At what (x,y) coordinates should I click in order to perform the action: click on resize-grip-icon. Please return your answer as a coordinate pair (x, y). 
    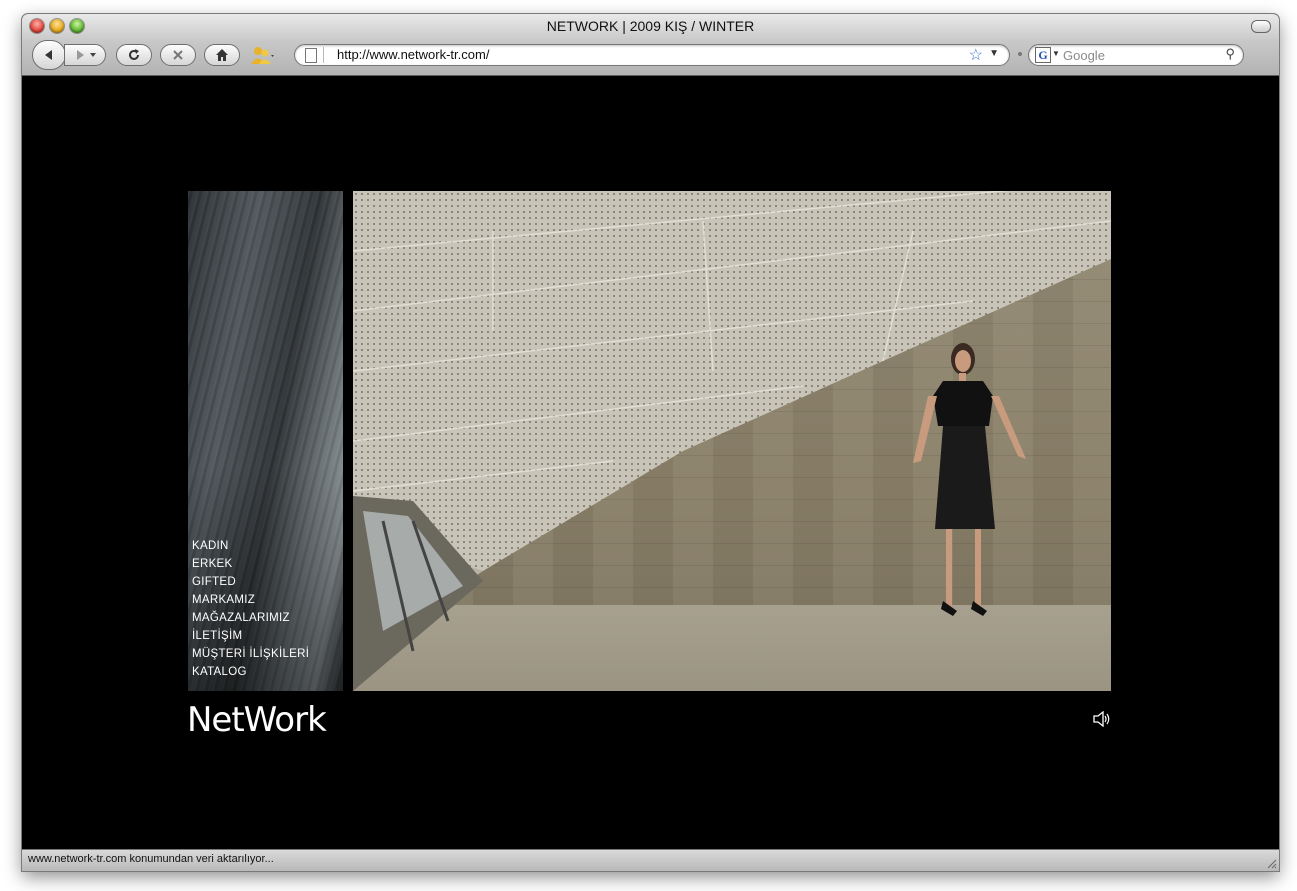
    Looking at the image, I should click on (1271, 863).